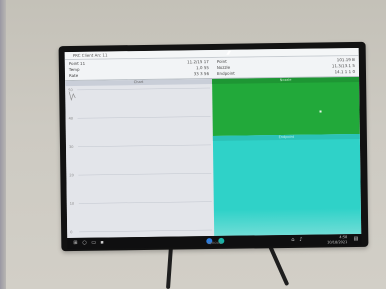  Describe the element at coordinates (225, 73) in the screenshot. I see `info-right-label-2: Endpoint` at that location.